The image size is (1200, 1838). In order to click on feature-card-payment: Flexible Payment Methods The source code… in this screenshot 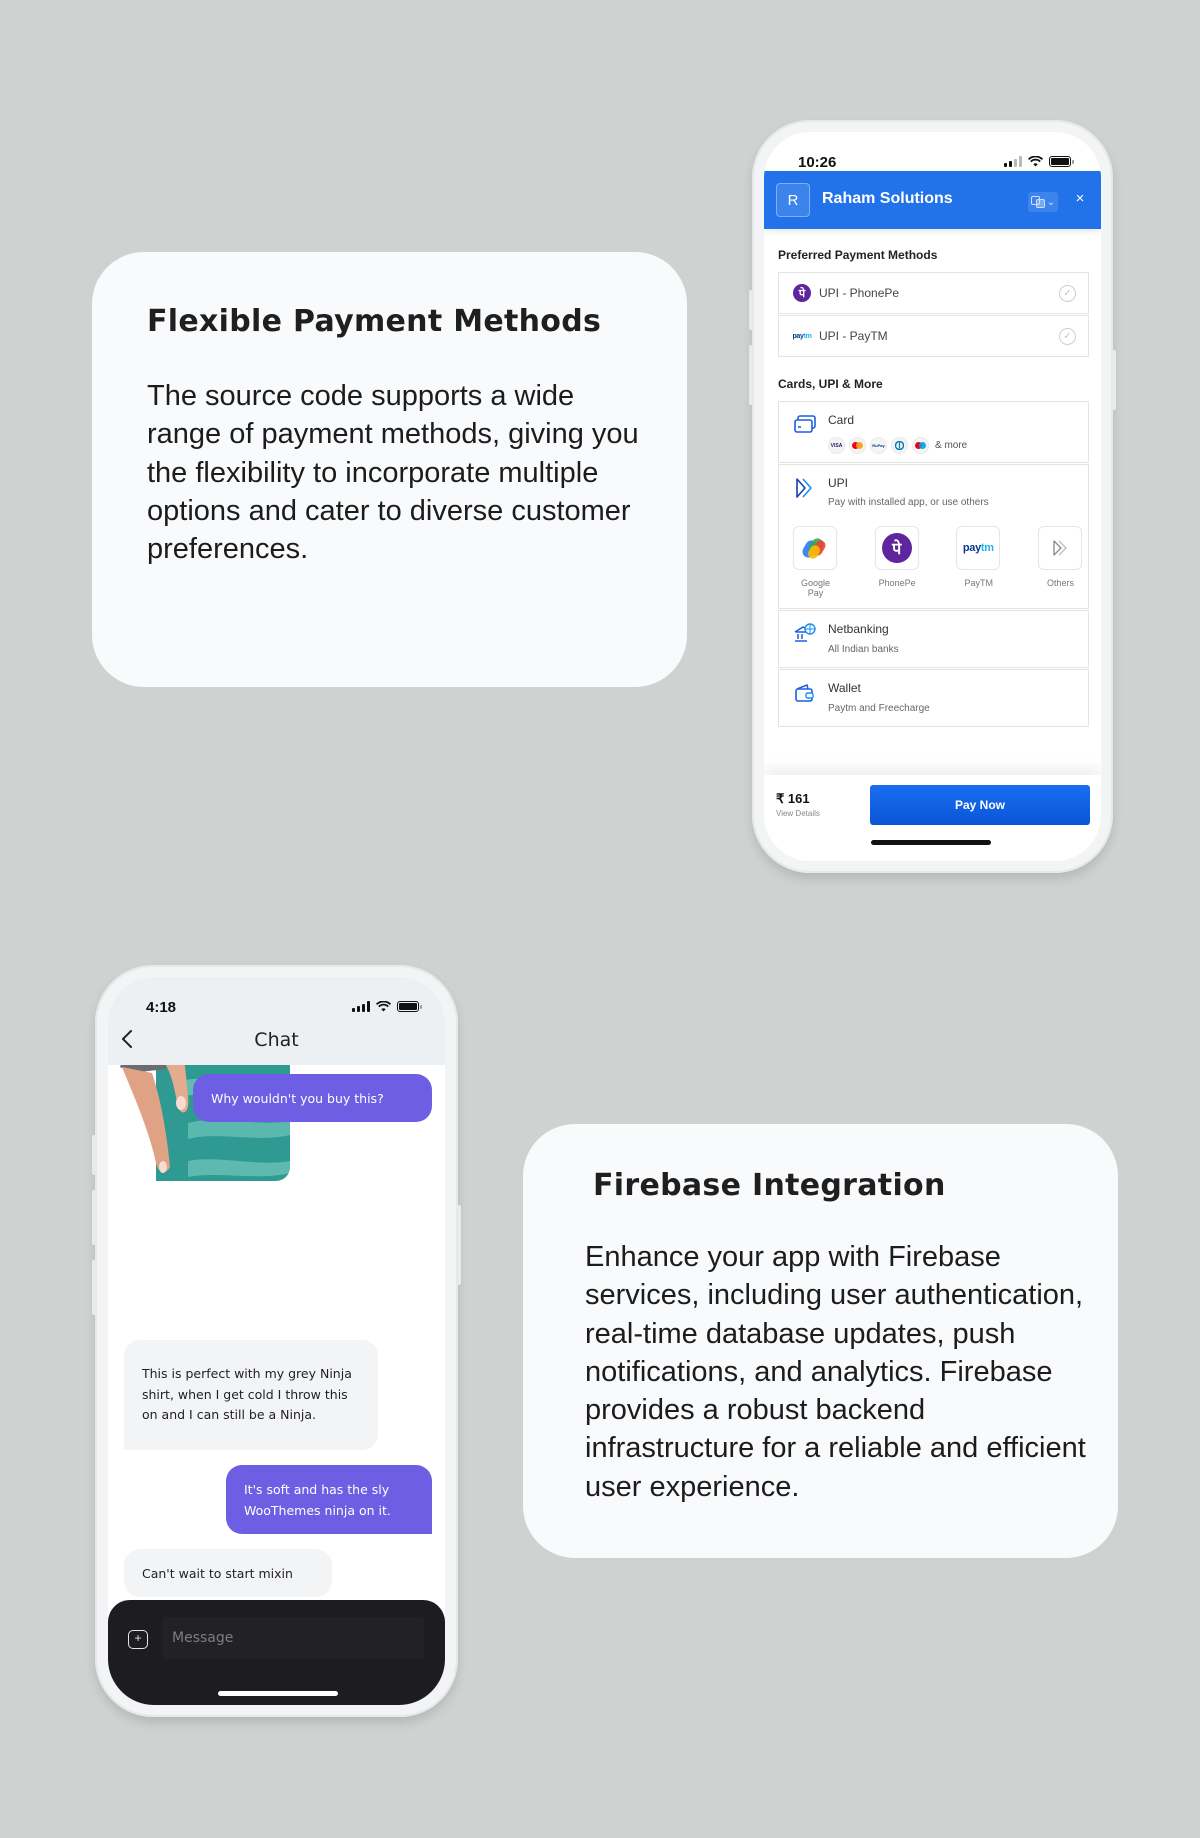, I will do `click(389, 469)`.